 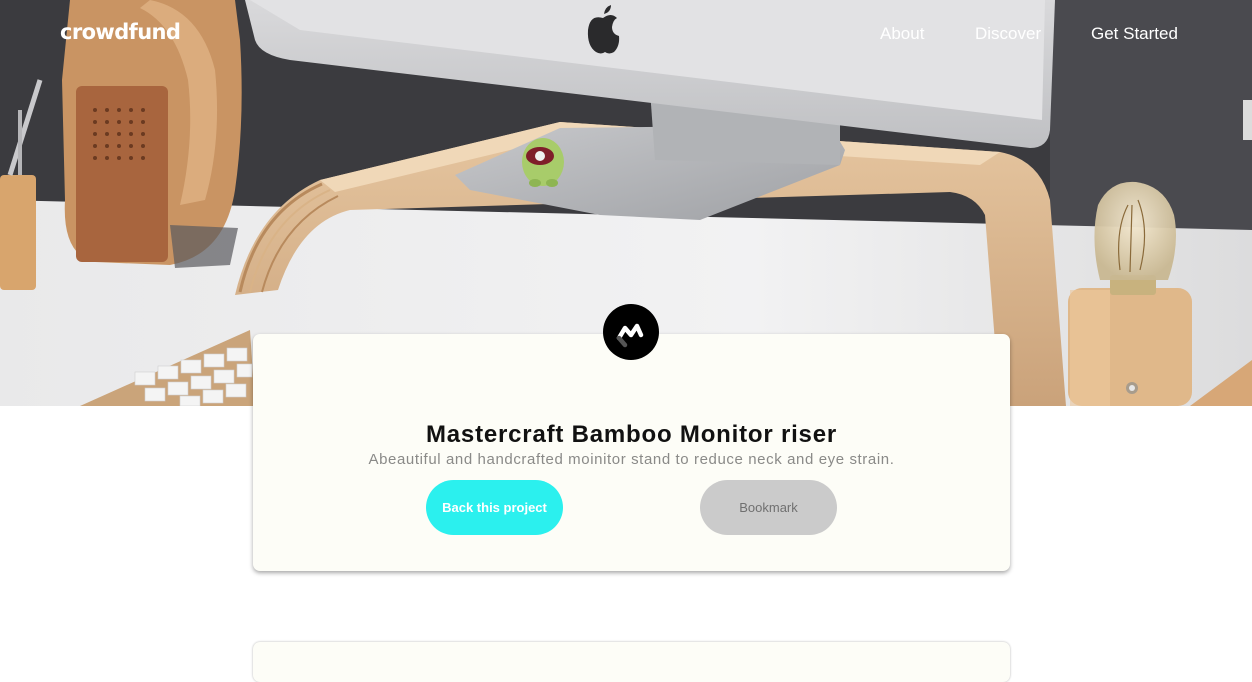 What do you see at coordinates (631, 332) in the screenshot?
I see `mastercraft-logo-icon` at bounding box center [631, 332].